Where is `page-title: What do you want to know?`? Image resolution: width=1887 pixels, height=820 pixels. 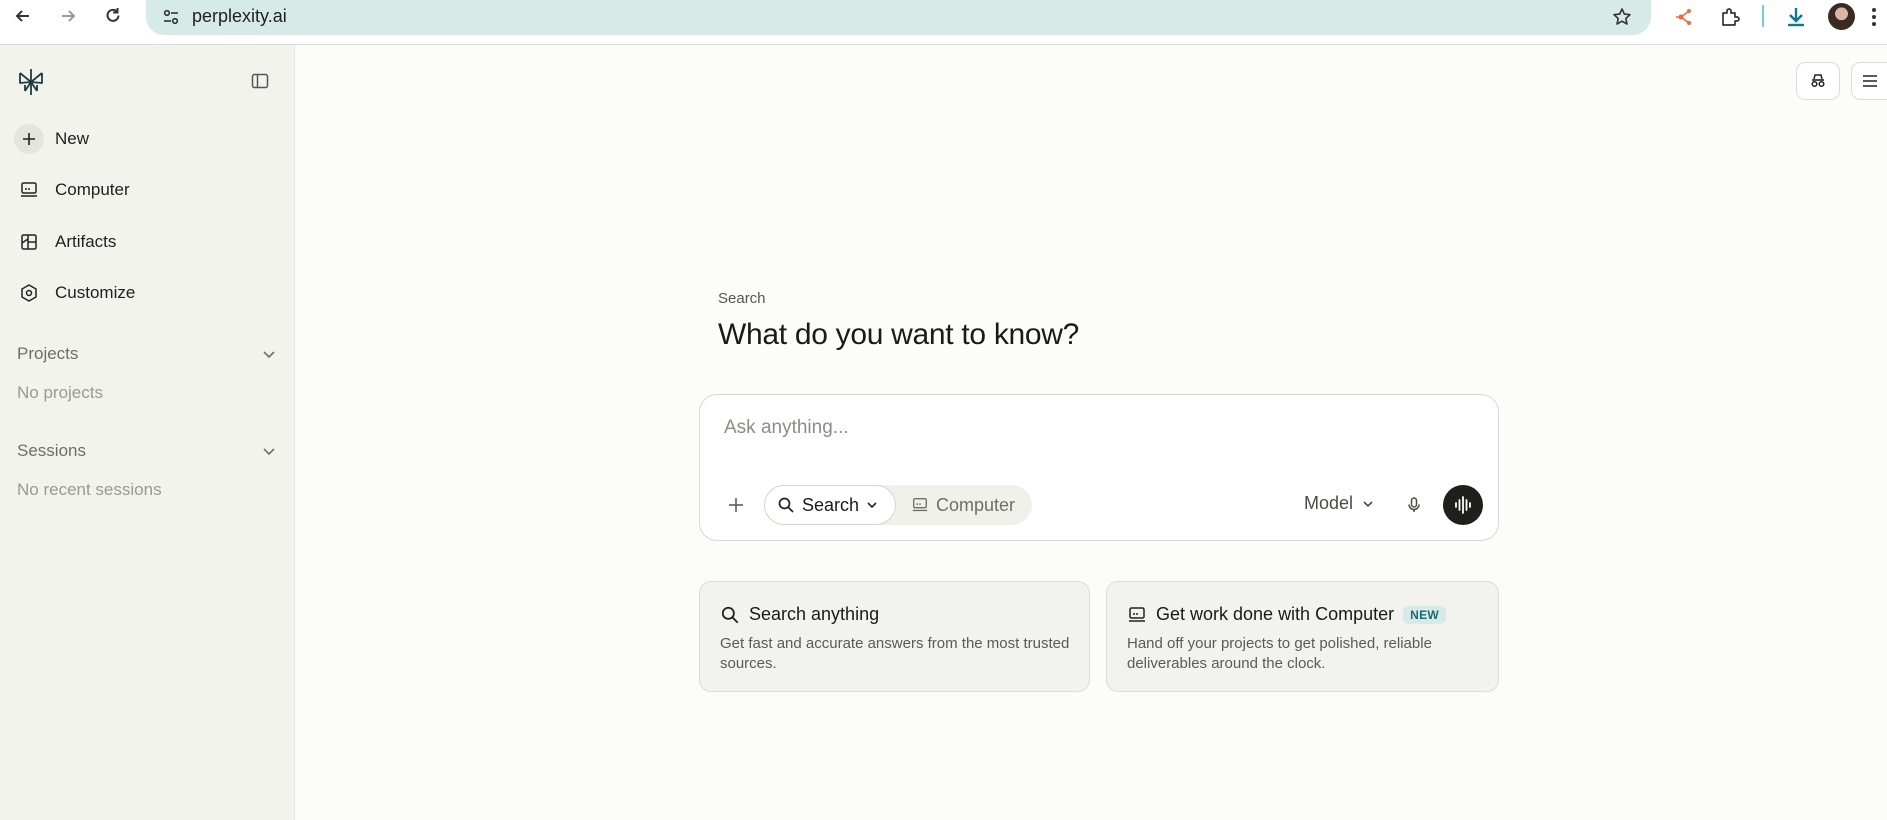
page-title: What do you want to know? is located at coordinates (899, 334).